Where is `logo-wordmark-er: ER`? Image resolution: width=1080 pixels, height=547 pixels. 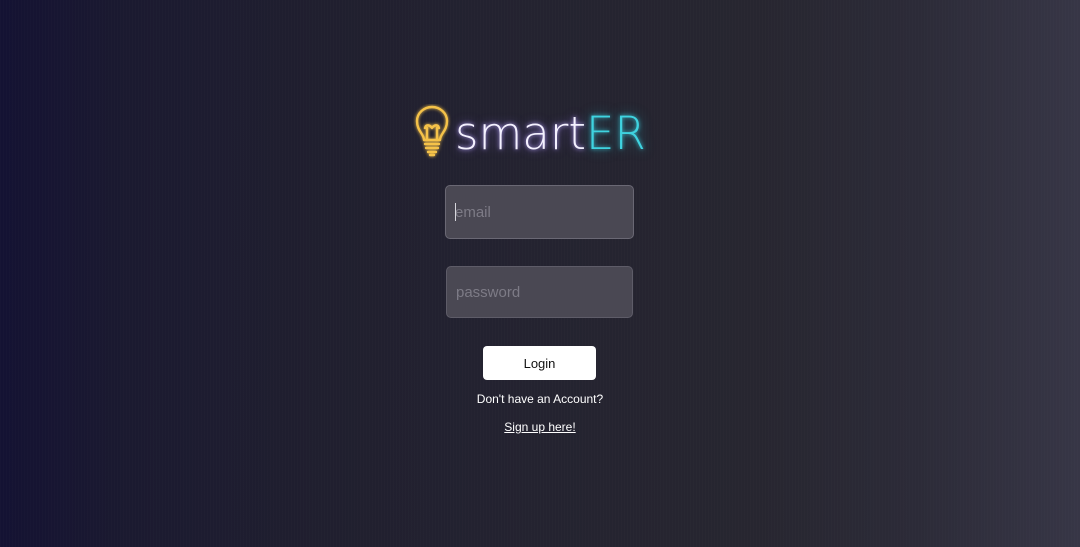
logo-wordmark-er: ER is located at coordinates (616, 133).